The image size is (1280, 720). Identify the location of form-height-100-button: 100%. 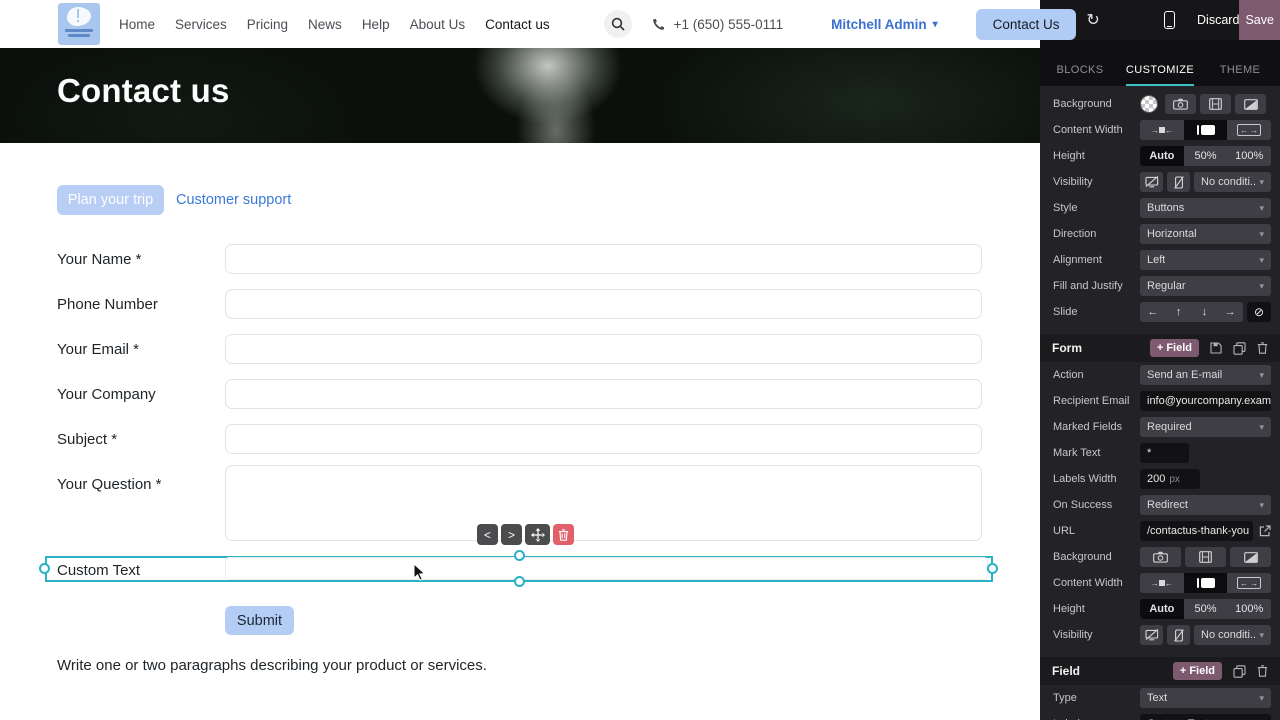
(1249, 609).